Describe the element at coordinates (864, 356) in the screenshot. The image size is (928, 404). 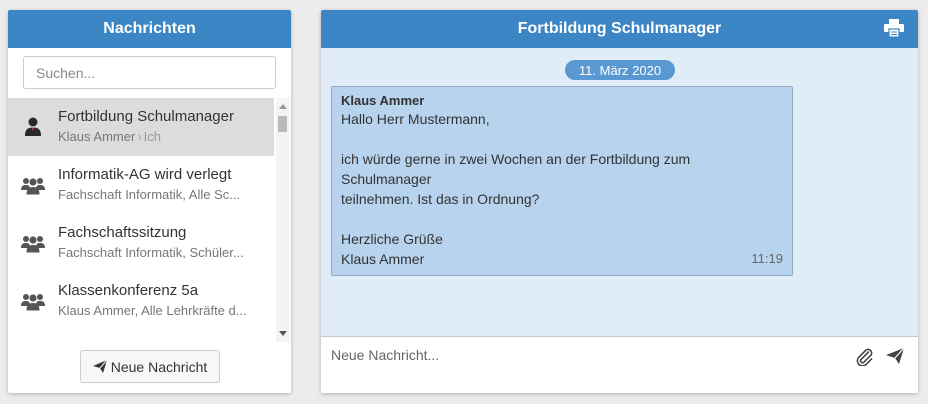
I see `paperclip-icon` at that location.